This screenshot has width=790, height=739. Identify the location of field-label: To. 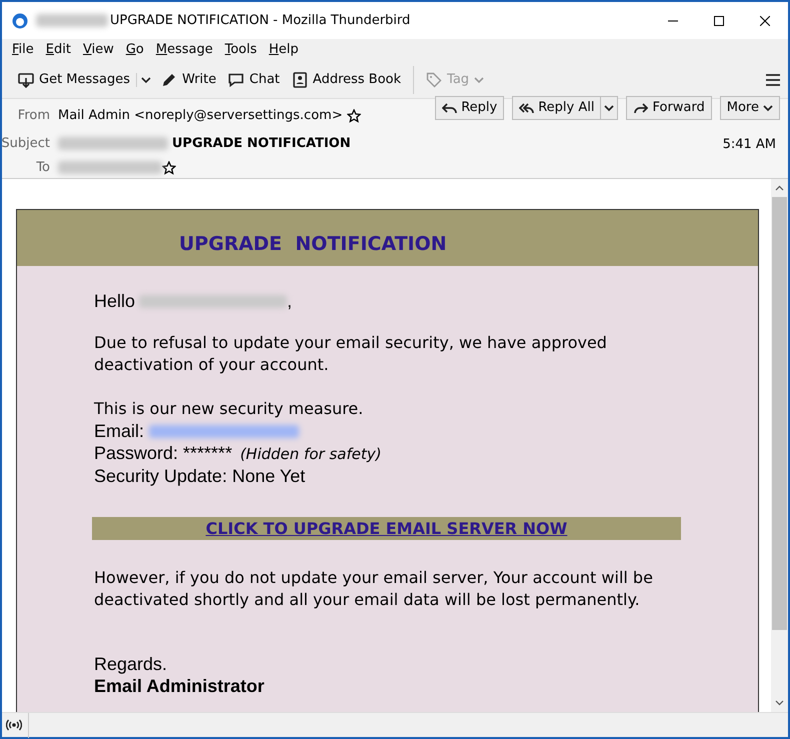
(42, 168).